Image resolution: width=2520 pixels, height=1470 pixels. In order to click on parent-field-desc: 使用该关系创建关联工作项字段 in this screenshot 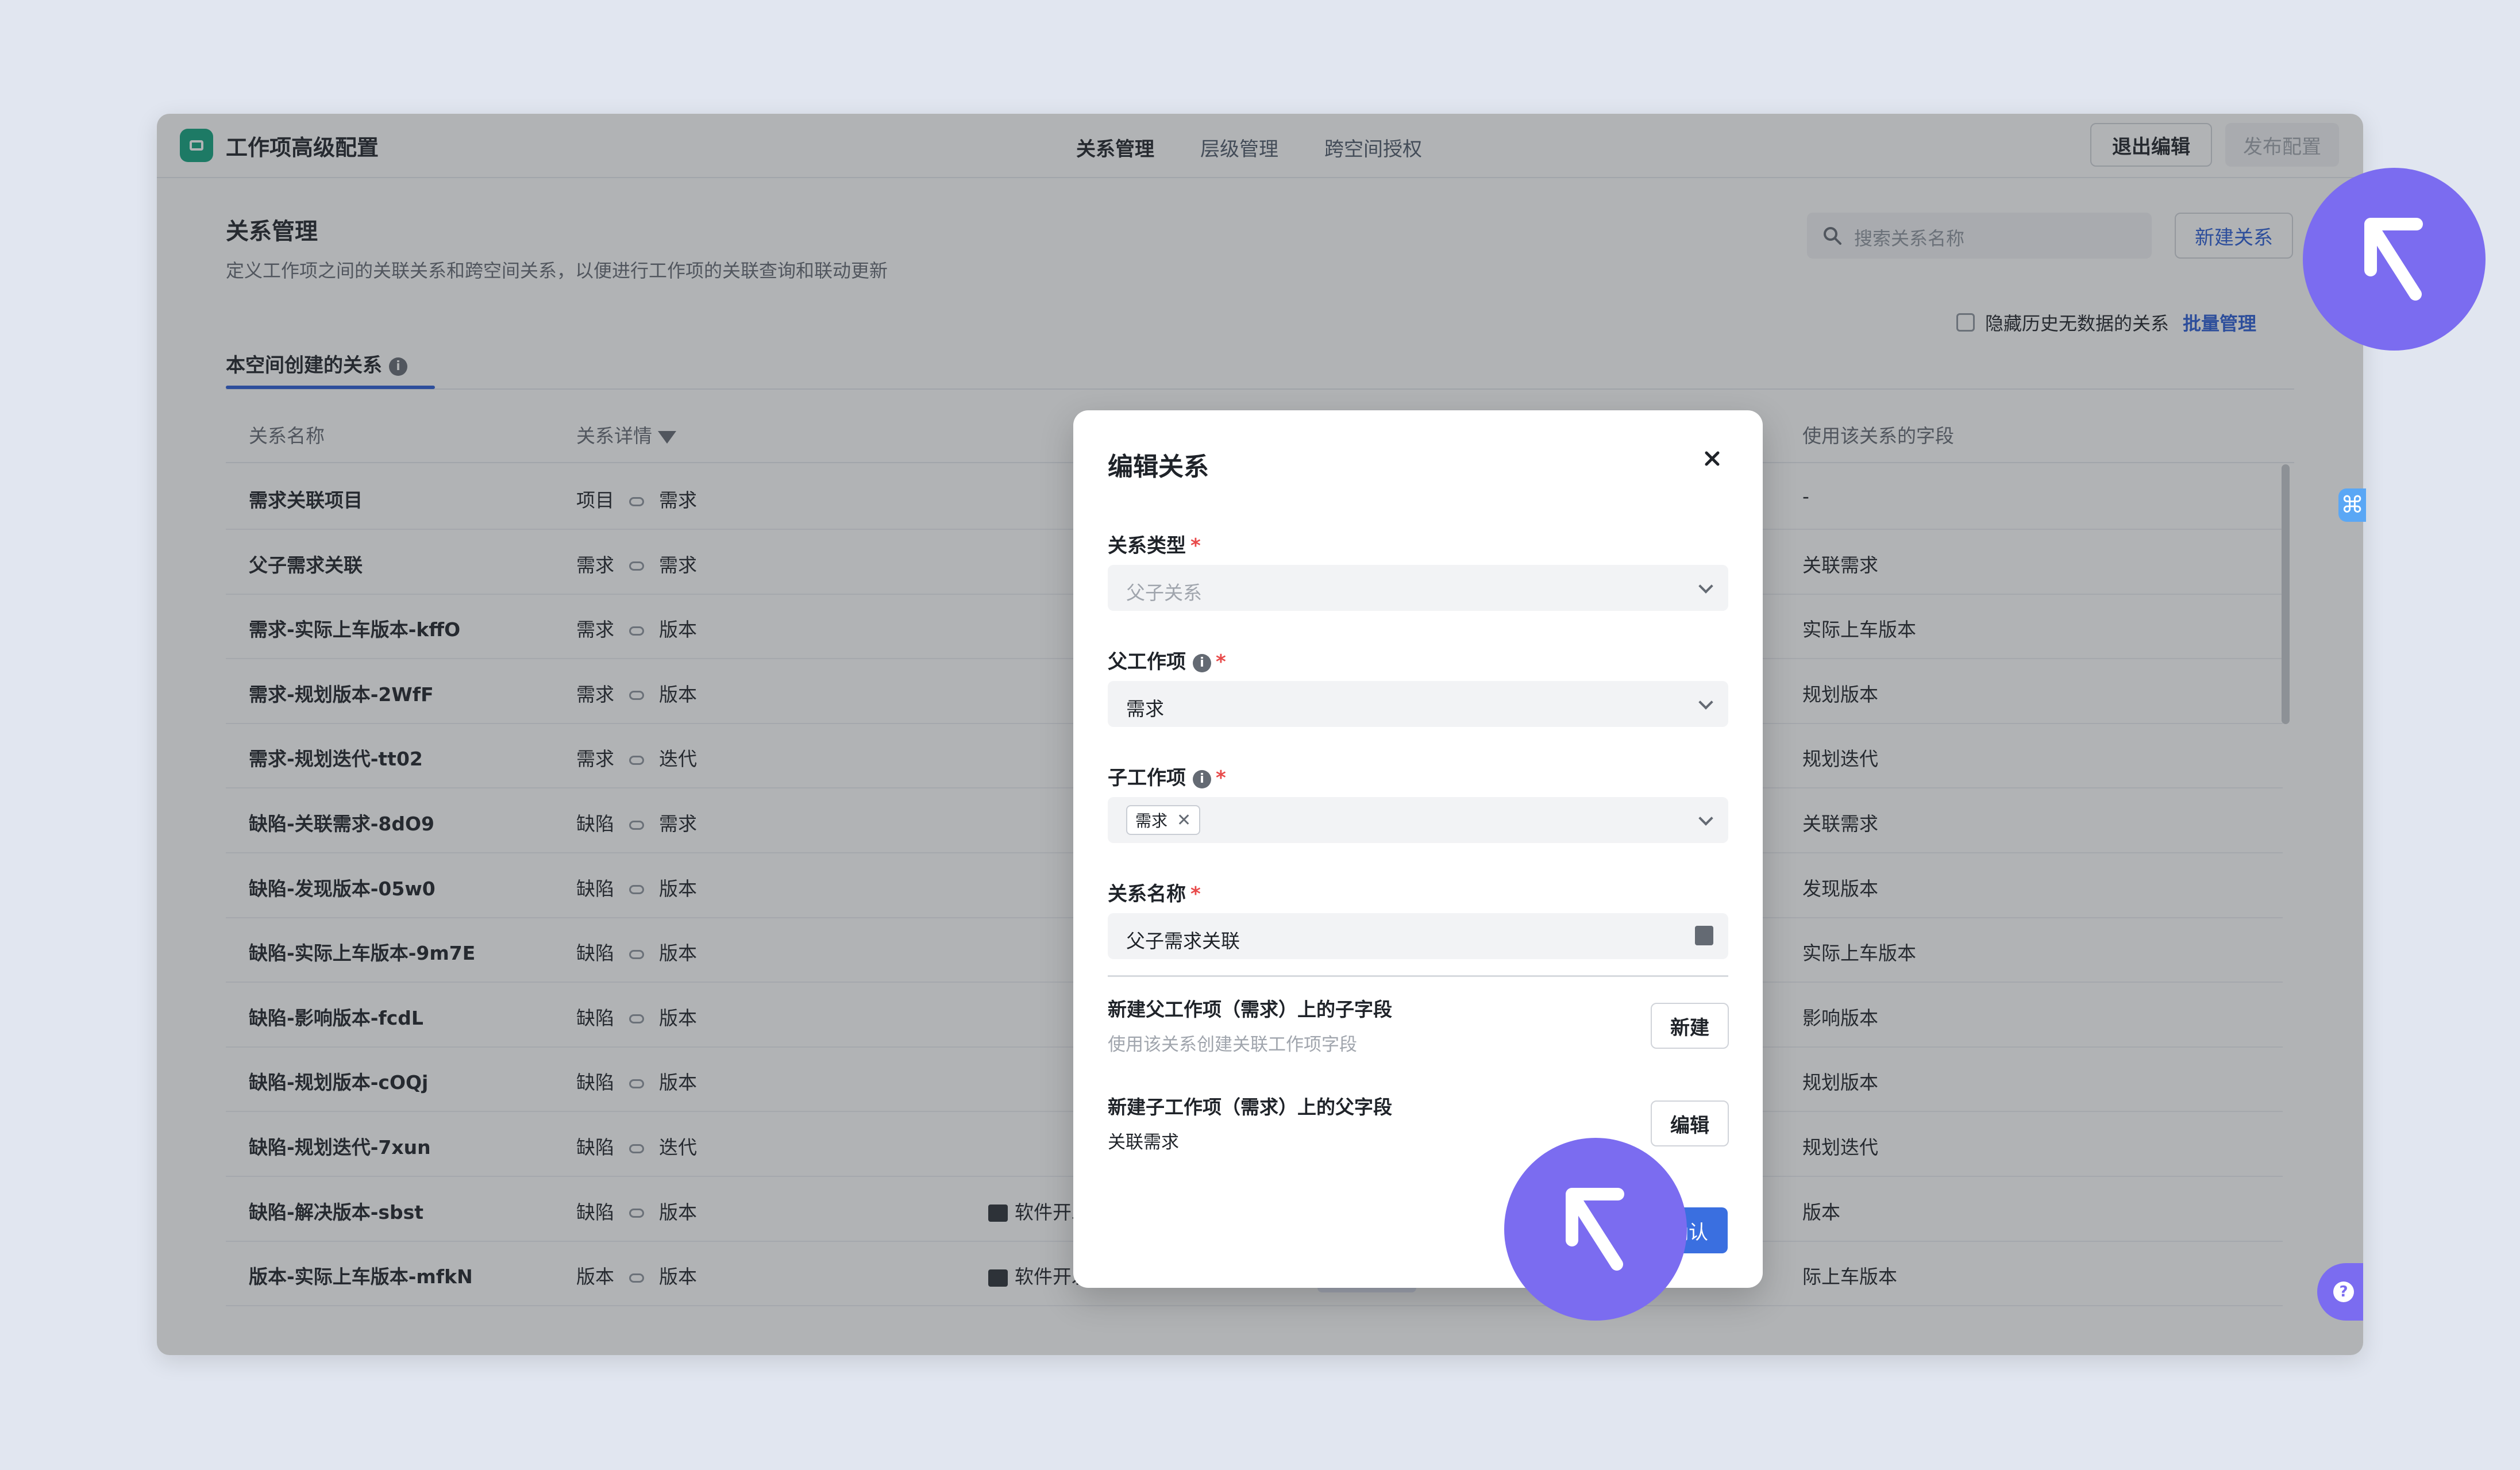, I will do `click(1232, 1044)`.